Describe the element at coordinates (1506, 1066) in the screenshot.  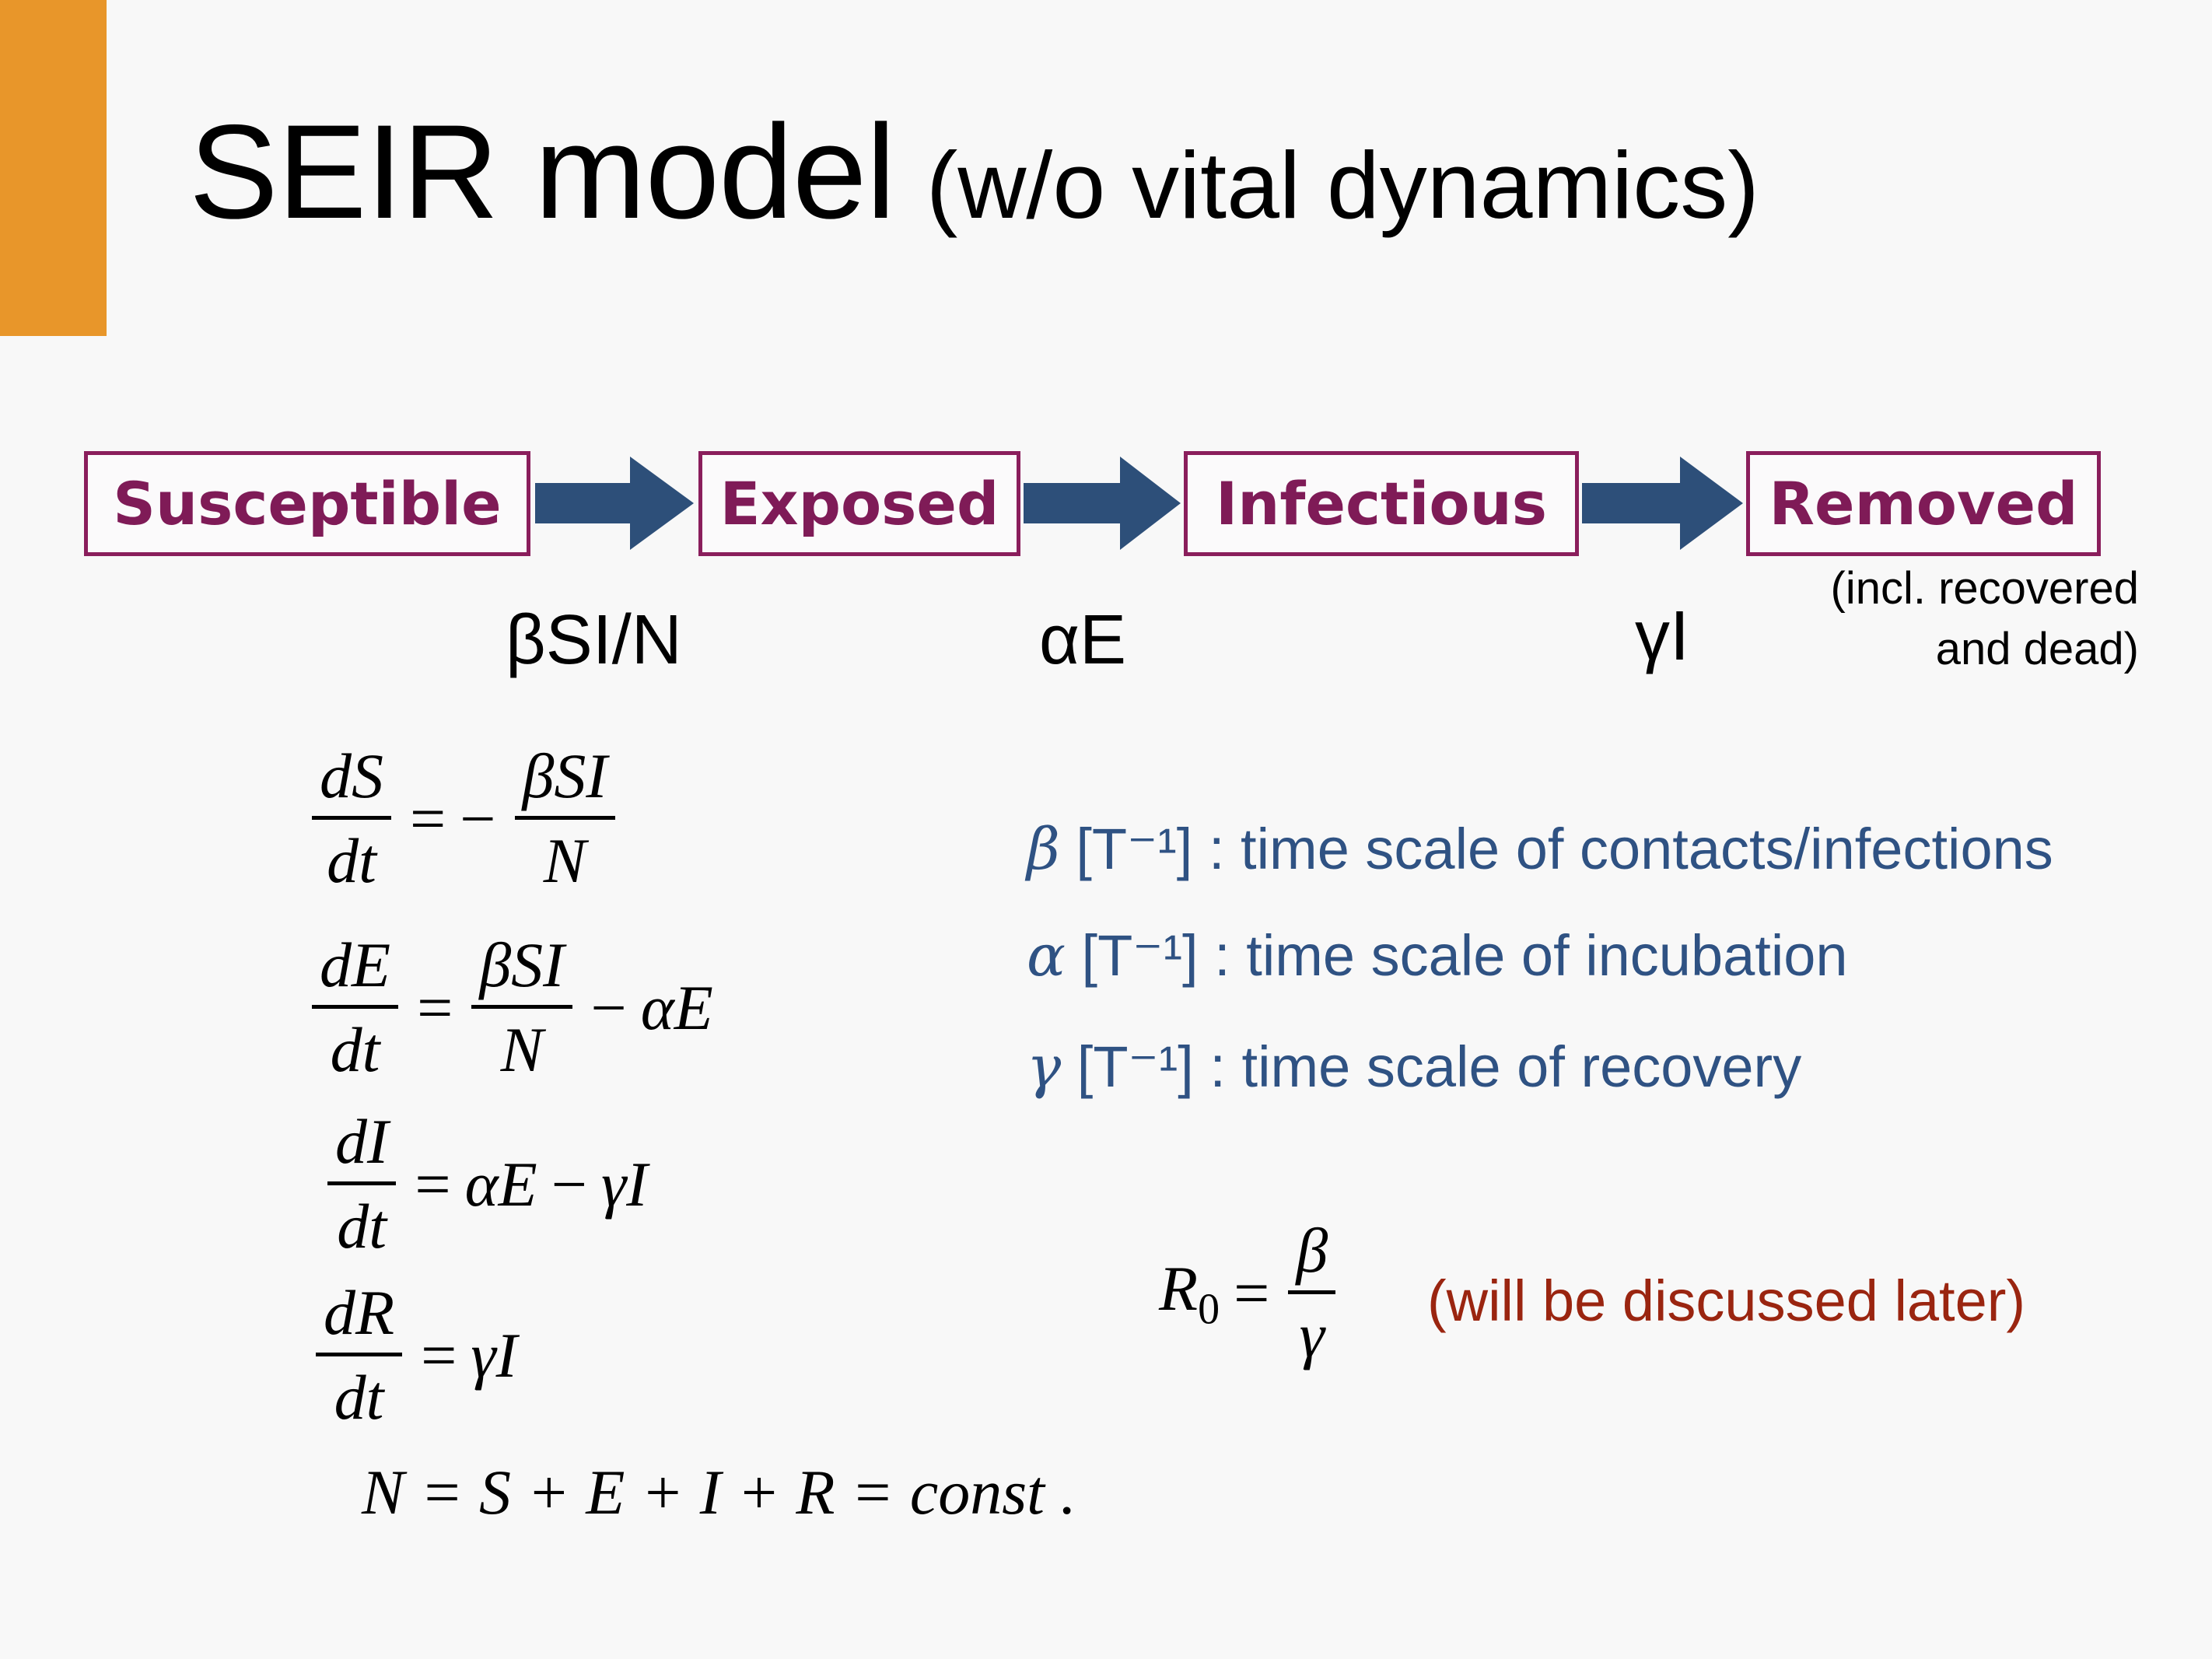
I see `legend-gamma-desc: : time scale of recovery` at that location.